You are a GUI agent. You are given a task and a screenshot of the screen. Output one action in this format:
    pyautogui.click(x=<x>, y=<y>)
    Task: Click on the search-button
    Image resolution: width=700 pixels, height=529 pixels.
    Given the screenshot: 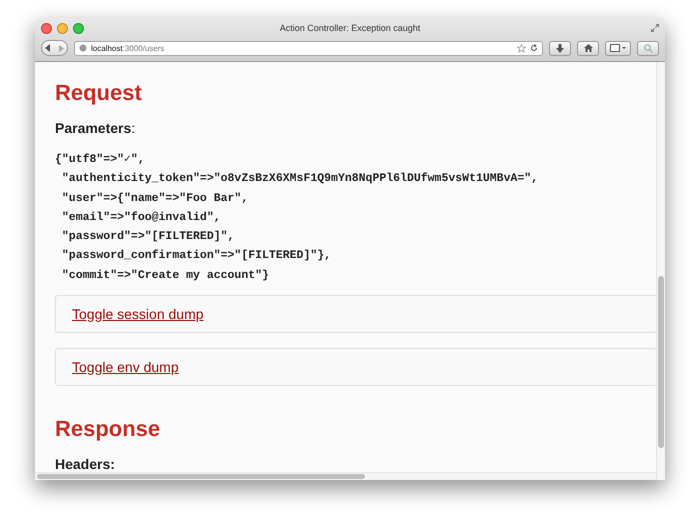 What is the action you would take?
    pyautogui.click(x=648, y=48)
    